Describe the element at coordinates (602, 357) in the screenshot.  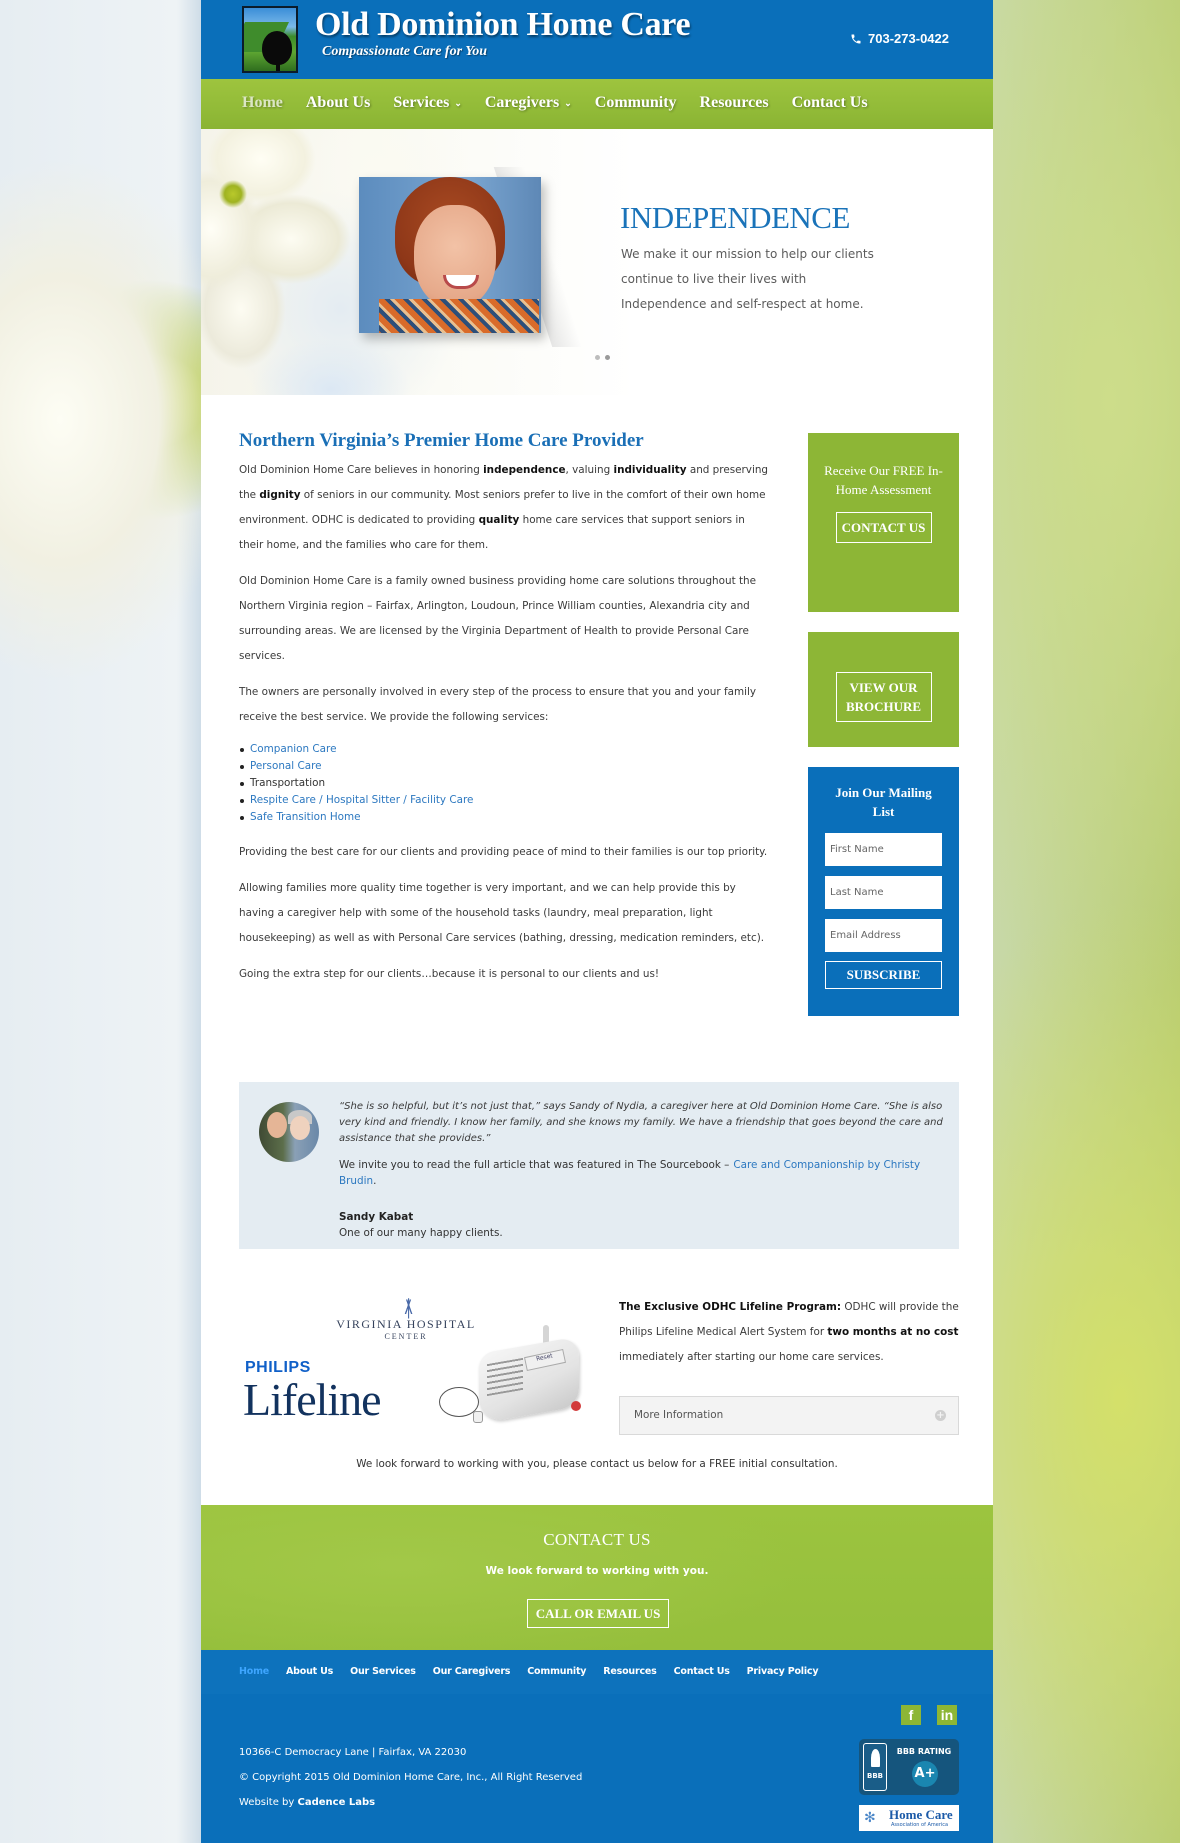
I see `slider-dots` at that location.